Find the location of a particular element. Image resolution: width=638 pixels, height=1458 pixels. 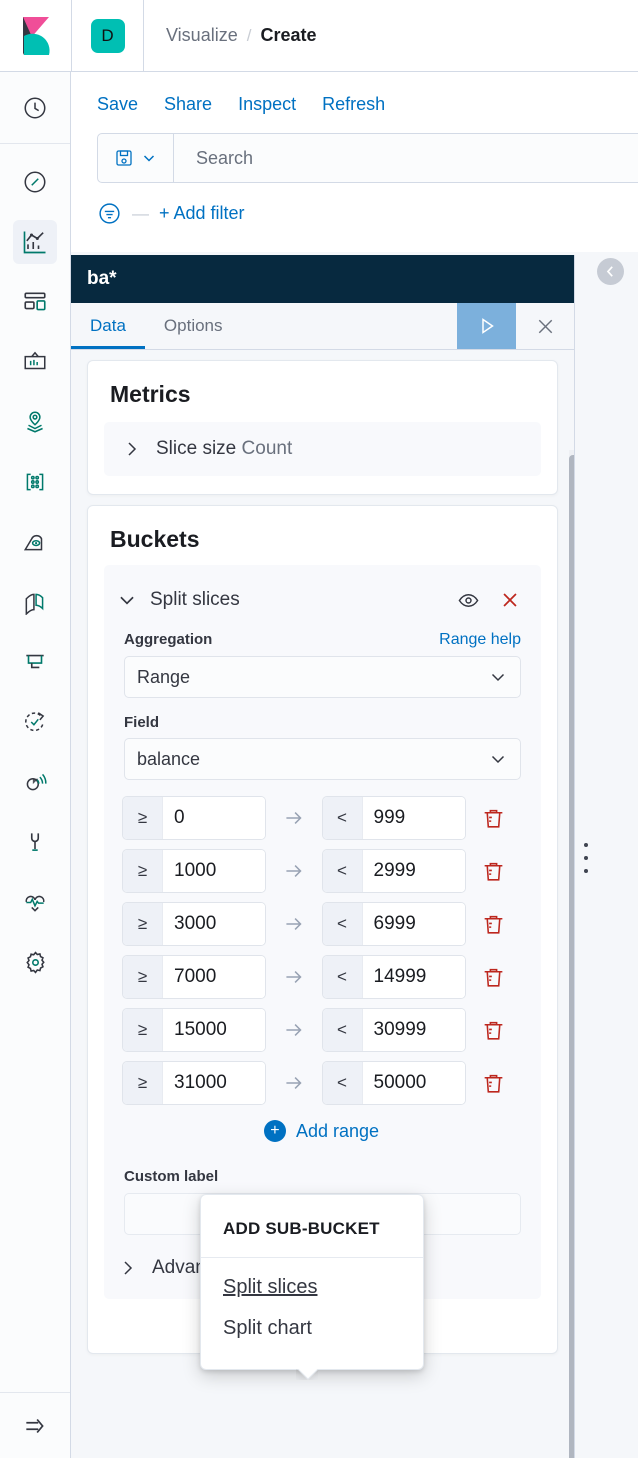

range-help-link: Range help is located at coordinates (480, 640).